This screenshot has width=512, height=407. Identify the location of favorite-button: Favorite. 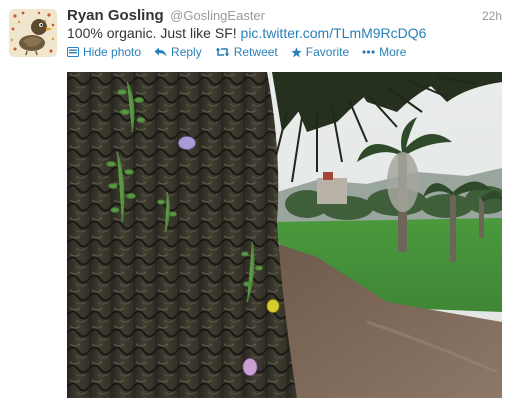
(320, 52).